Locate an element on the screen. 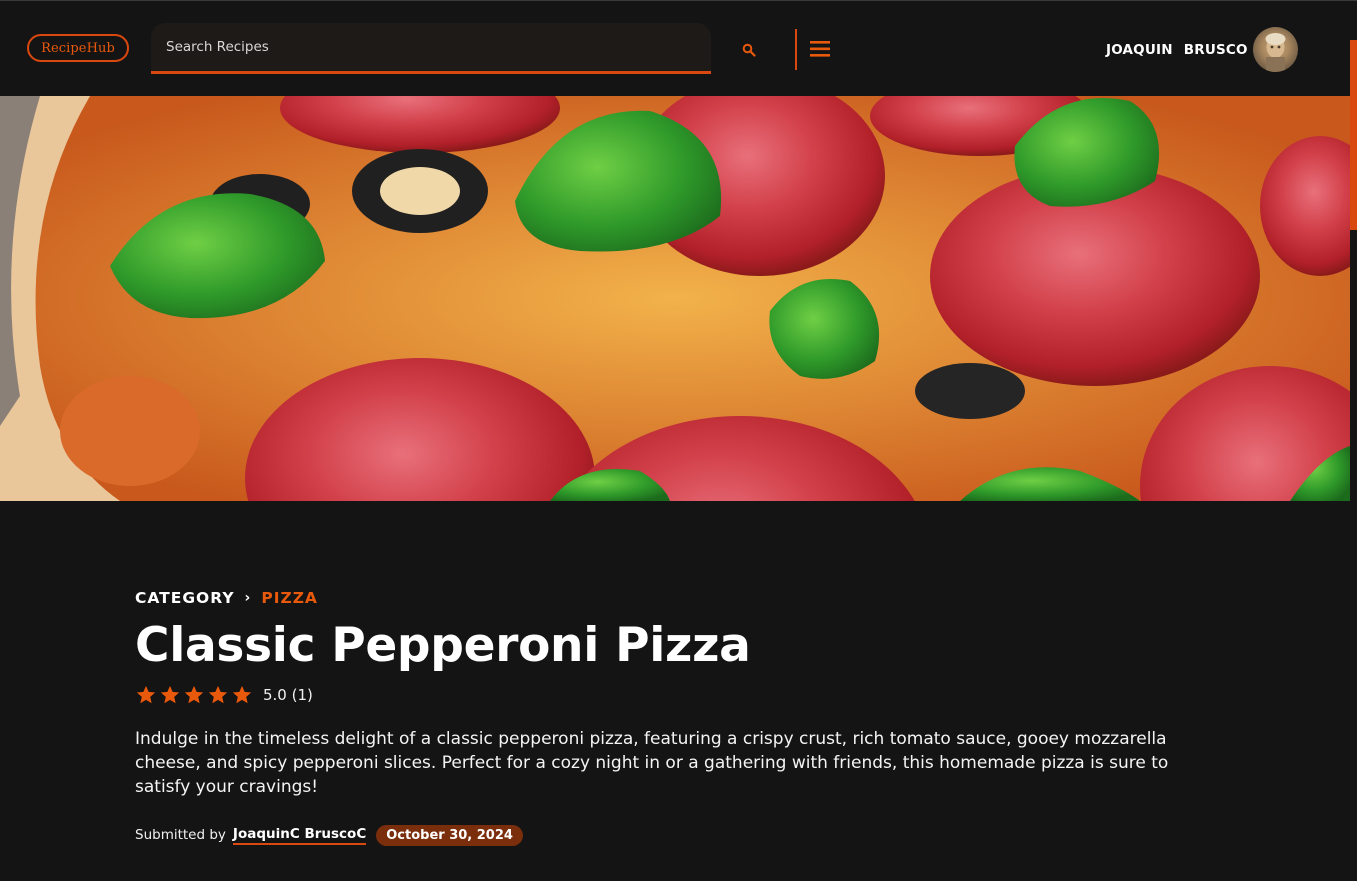  hamburger-menu-icon is located at coordinates (820, 49).